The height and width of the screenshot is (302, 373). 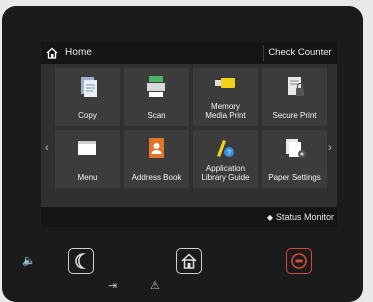 I want to click on stop-button, so click(x=299, y=261).